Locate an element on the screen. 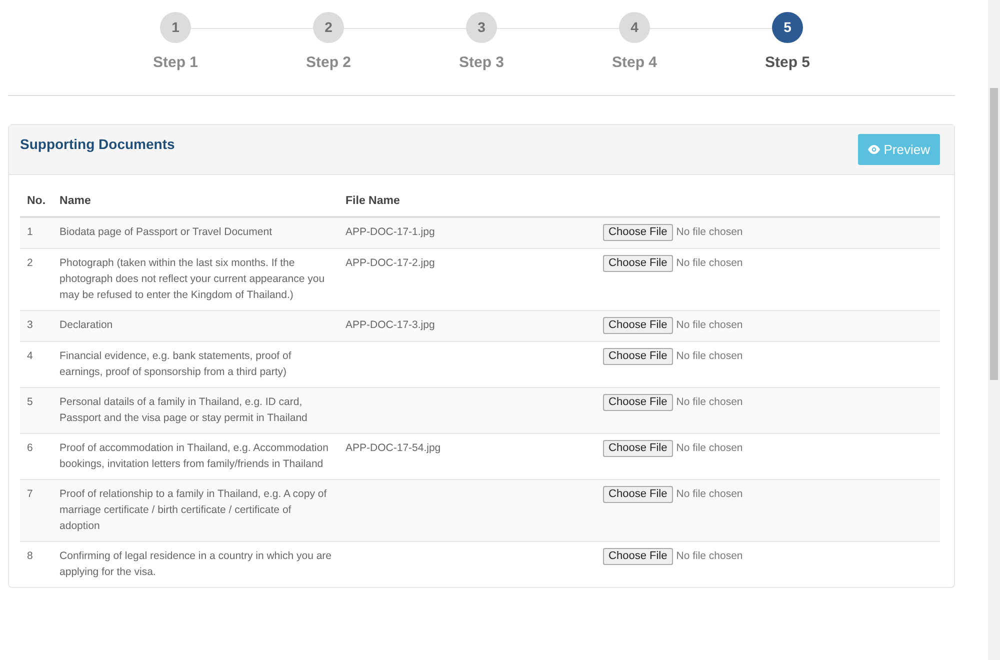 Image resolution: width=1000 pixels, height=660 pixels. step-circle: 3 is located at coordinates (481, 27).